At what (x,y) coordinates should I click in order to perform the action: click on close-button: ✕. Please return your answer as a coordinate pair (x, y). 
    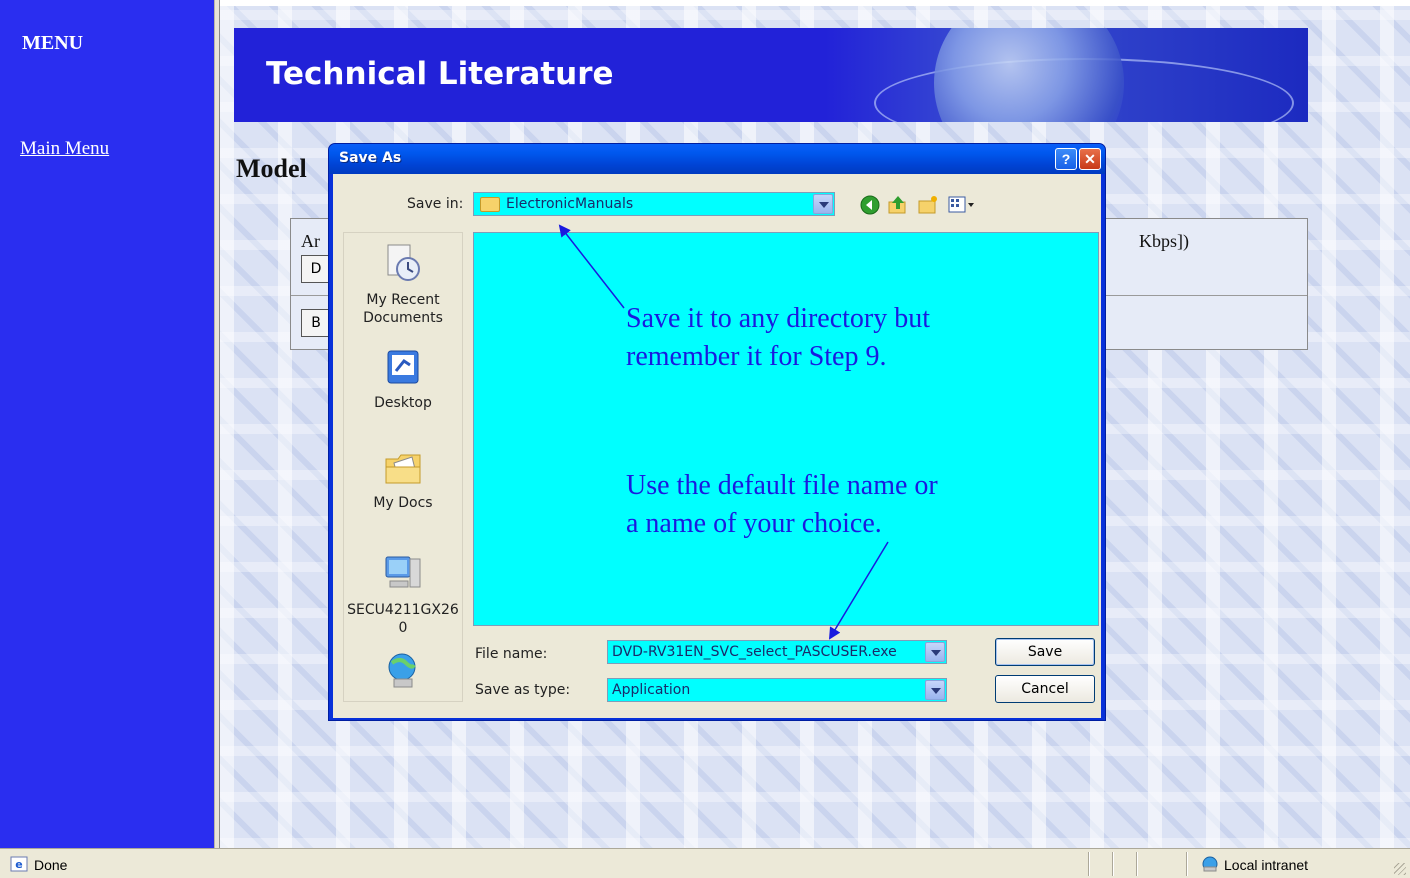
    Looking at the image, I should click on (1090, 159).